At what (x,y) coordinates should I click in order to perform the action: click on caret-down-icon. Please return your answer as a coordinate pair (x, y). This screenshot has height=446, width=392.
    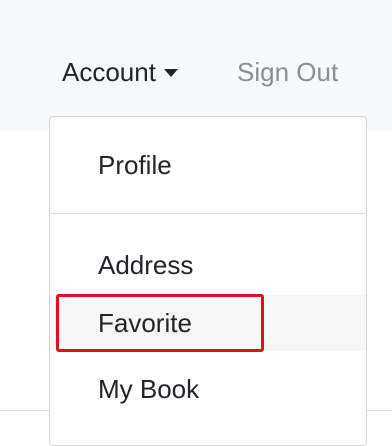
    Looking at the image, I should click on (170, 73).